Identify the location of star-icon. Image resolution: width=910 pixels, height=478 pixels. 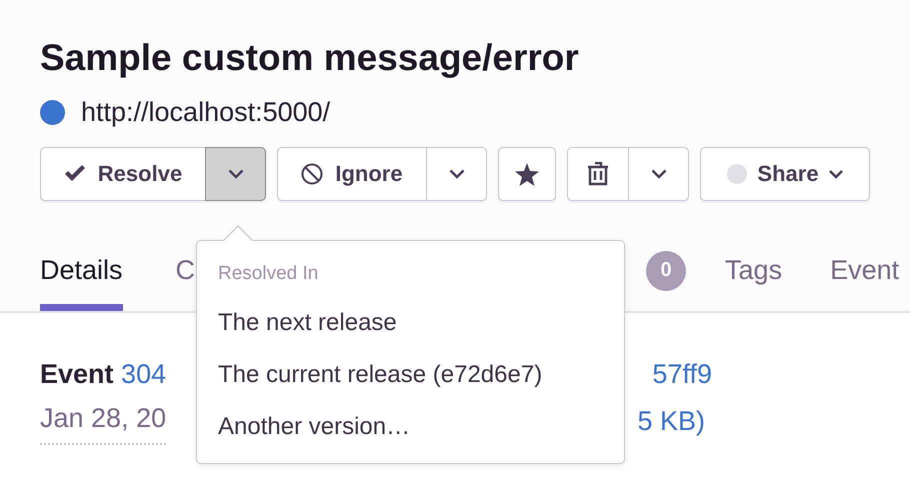
(527, 174).